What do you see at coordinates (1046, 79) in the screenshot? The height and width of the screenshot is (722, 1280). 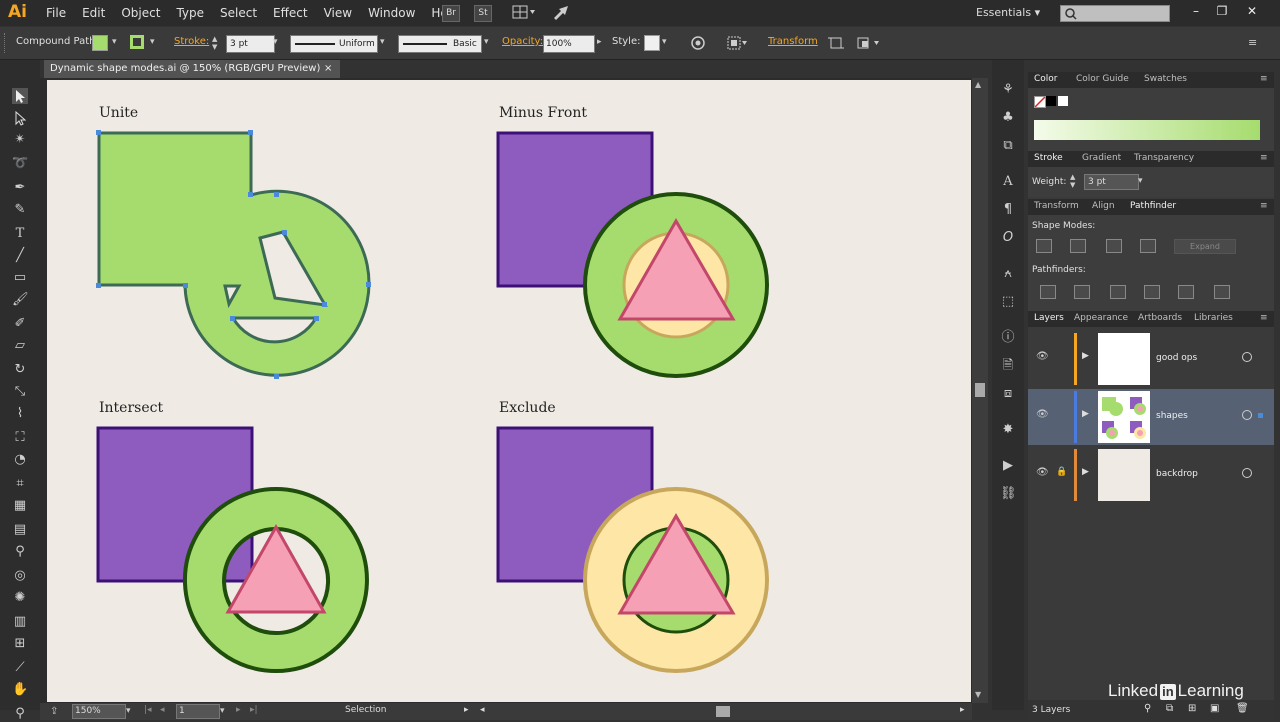 I see `tab-color: Color` at bounding box center [1046, 79].